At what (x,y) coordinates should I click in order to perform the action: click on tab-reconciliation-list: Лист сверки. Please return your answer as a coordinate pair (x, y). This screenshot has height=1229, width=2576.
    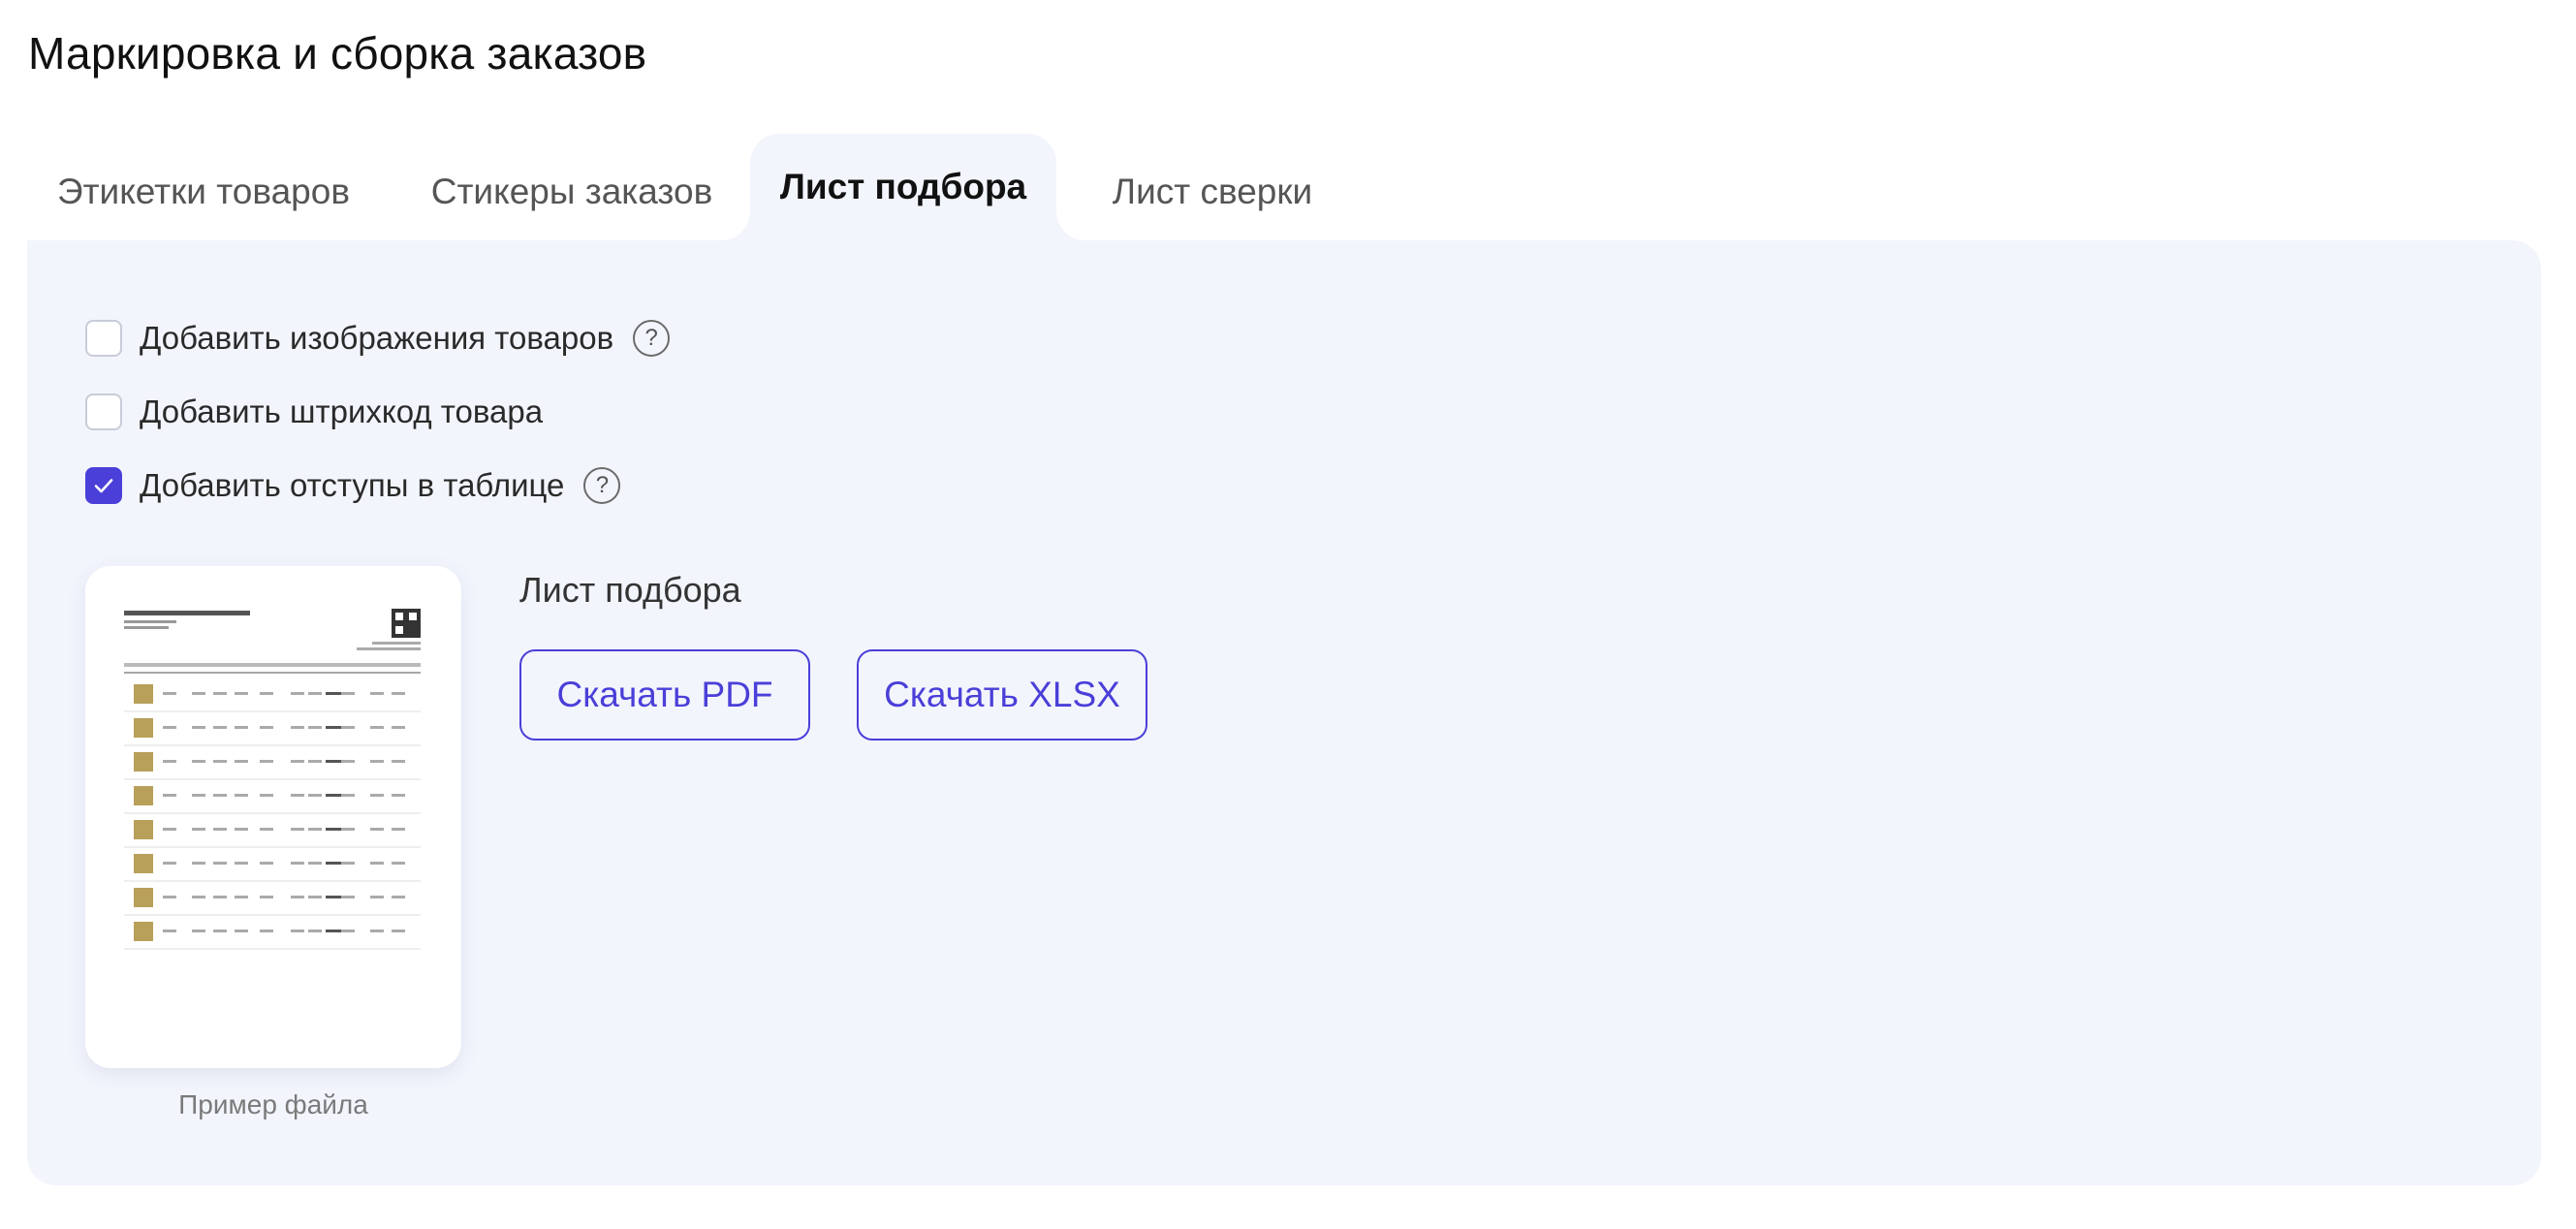
    Looking at the image, I should click on (1212, 191).